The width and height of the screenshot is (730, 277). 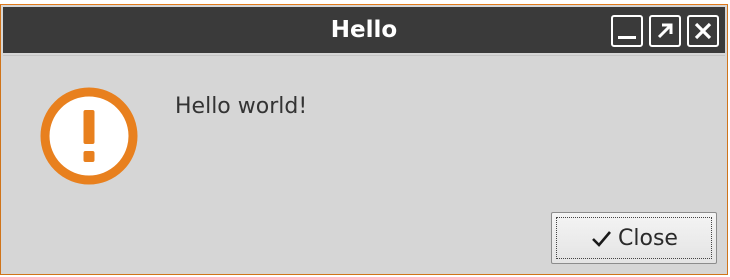 I want to click on close-window-button, so click(x=703, y=31).